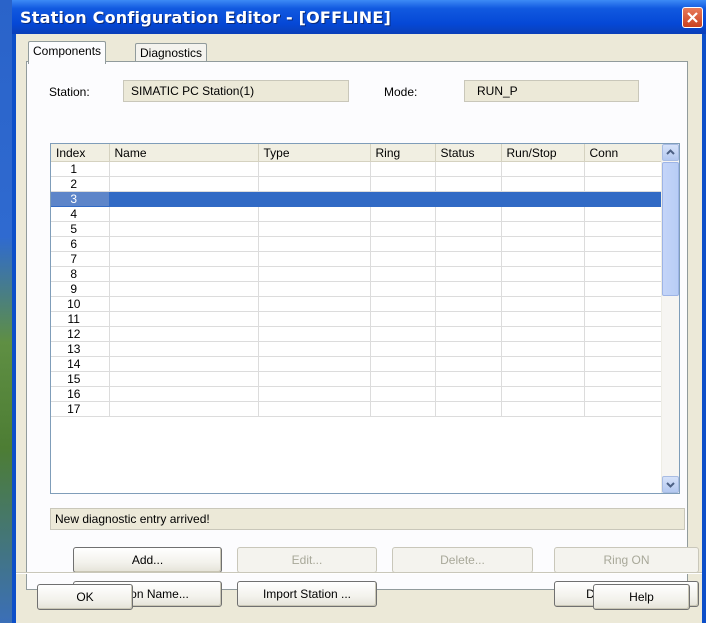 The image size is (706, 623). What do you see at coordinates (80, 214) in the screenshot?
I see `cell-index: 4` at bounding box center [80, 214].